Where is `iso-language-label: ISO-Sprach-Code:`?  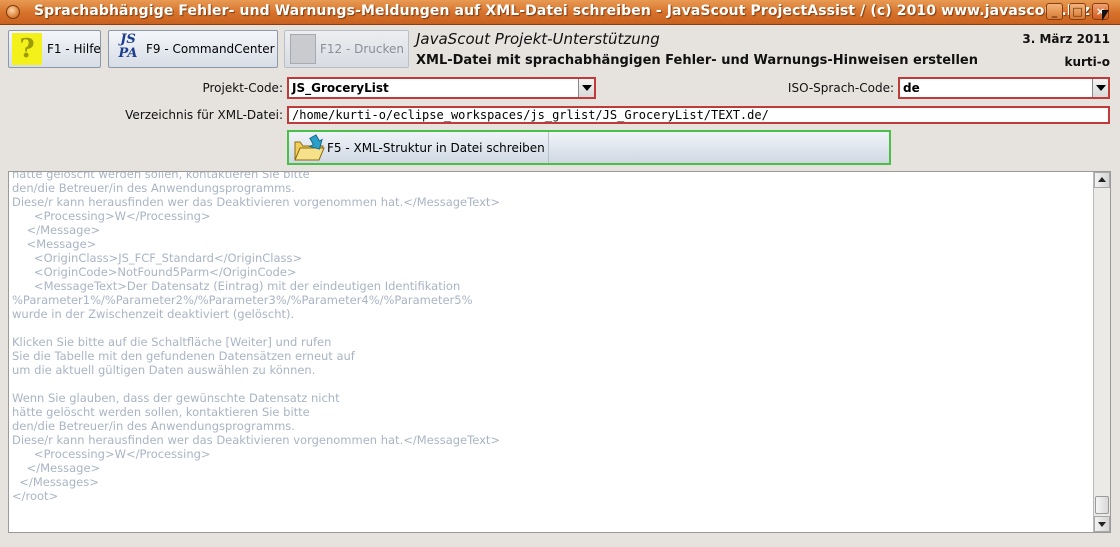 iso-language-label: ISO-Sprach-Code: is located at coordinates (840, 88).